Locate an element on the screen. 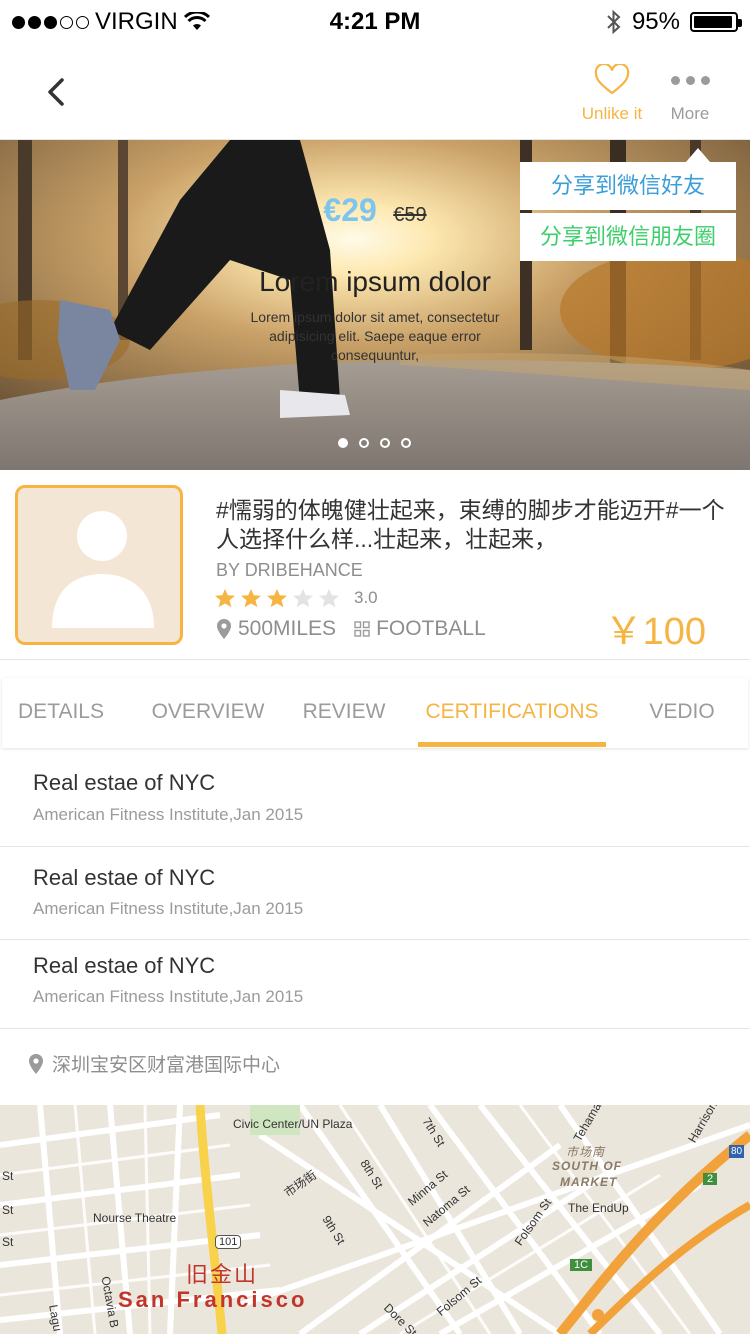  exit-1c-badge: 1C is located at coordinates (581, 1265).